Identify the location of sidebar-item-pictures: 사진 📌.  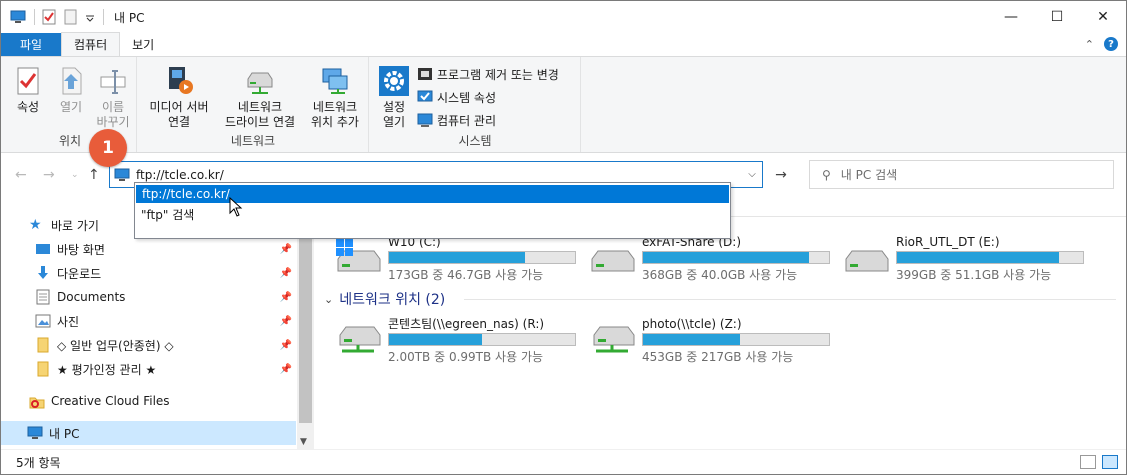
(148, 321).